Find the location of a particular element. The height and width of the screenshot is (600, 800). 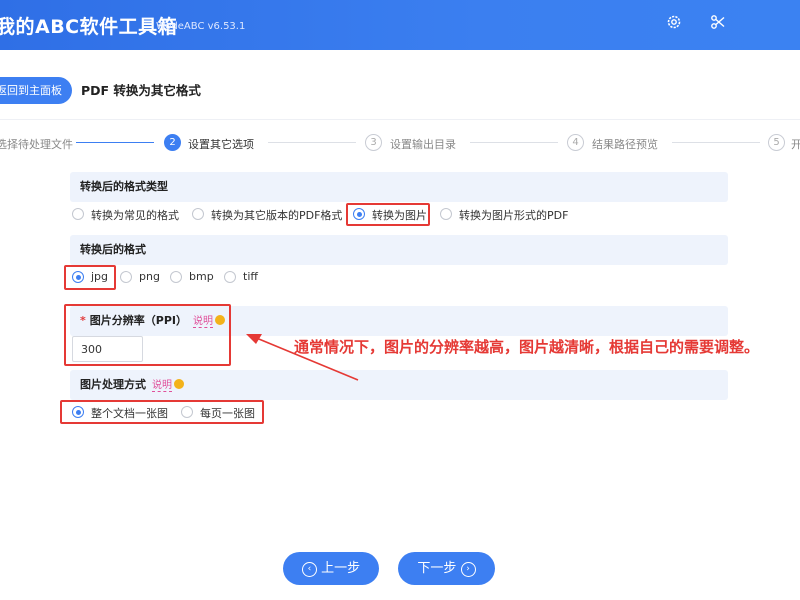

resolution-title: 图片分辨率（PPI） is located at coordinates (138, 320).